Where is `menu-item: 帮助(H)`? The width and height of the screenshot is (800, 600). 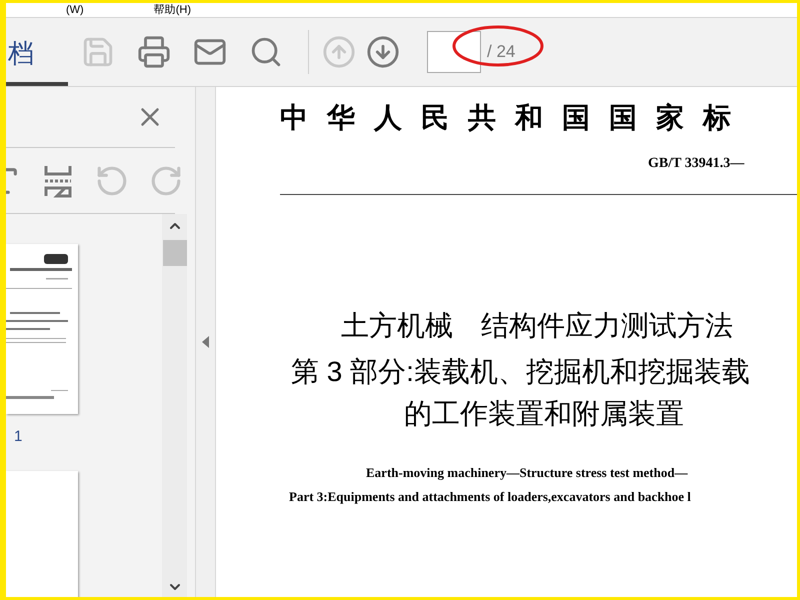 menu-item: 帮助(H) is located at coordinates (172, 10).